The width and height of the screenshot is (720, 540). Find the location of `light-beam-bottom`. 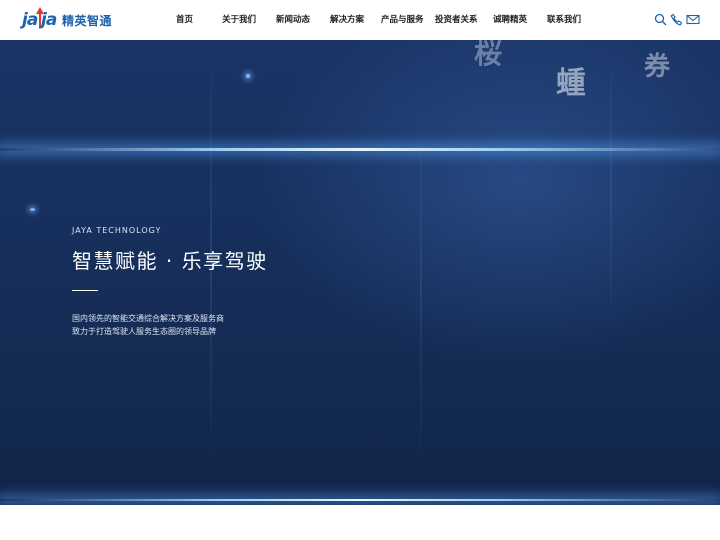

light-beam-bottom is located at coordinates (360, 500).